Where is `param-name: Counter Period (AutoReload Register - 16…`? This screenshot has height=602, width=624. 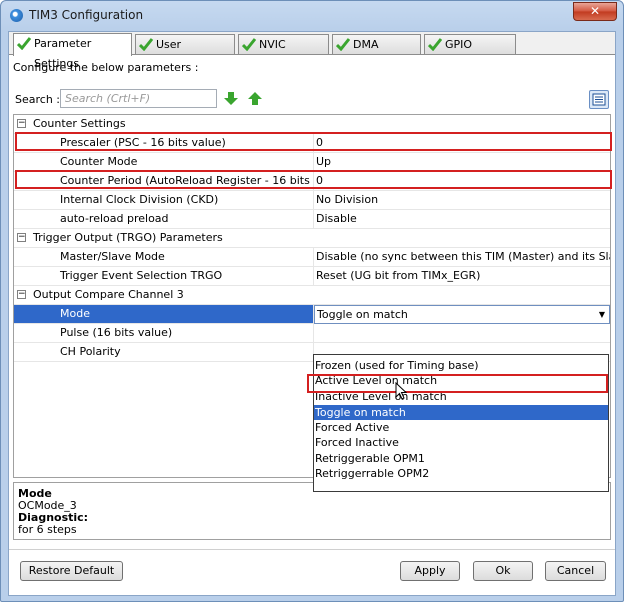 param-name: Counter Period (AutoReload Register - 16… is located at coordinates (164, 181).